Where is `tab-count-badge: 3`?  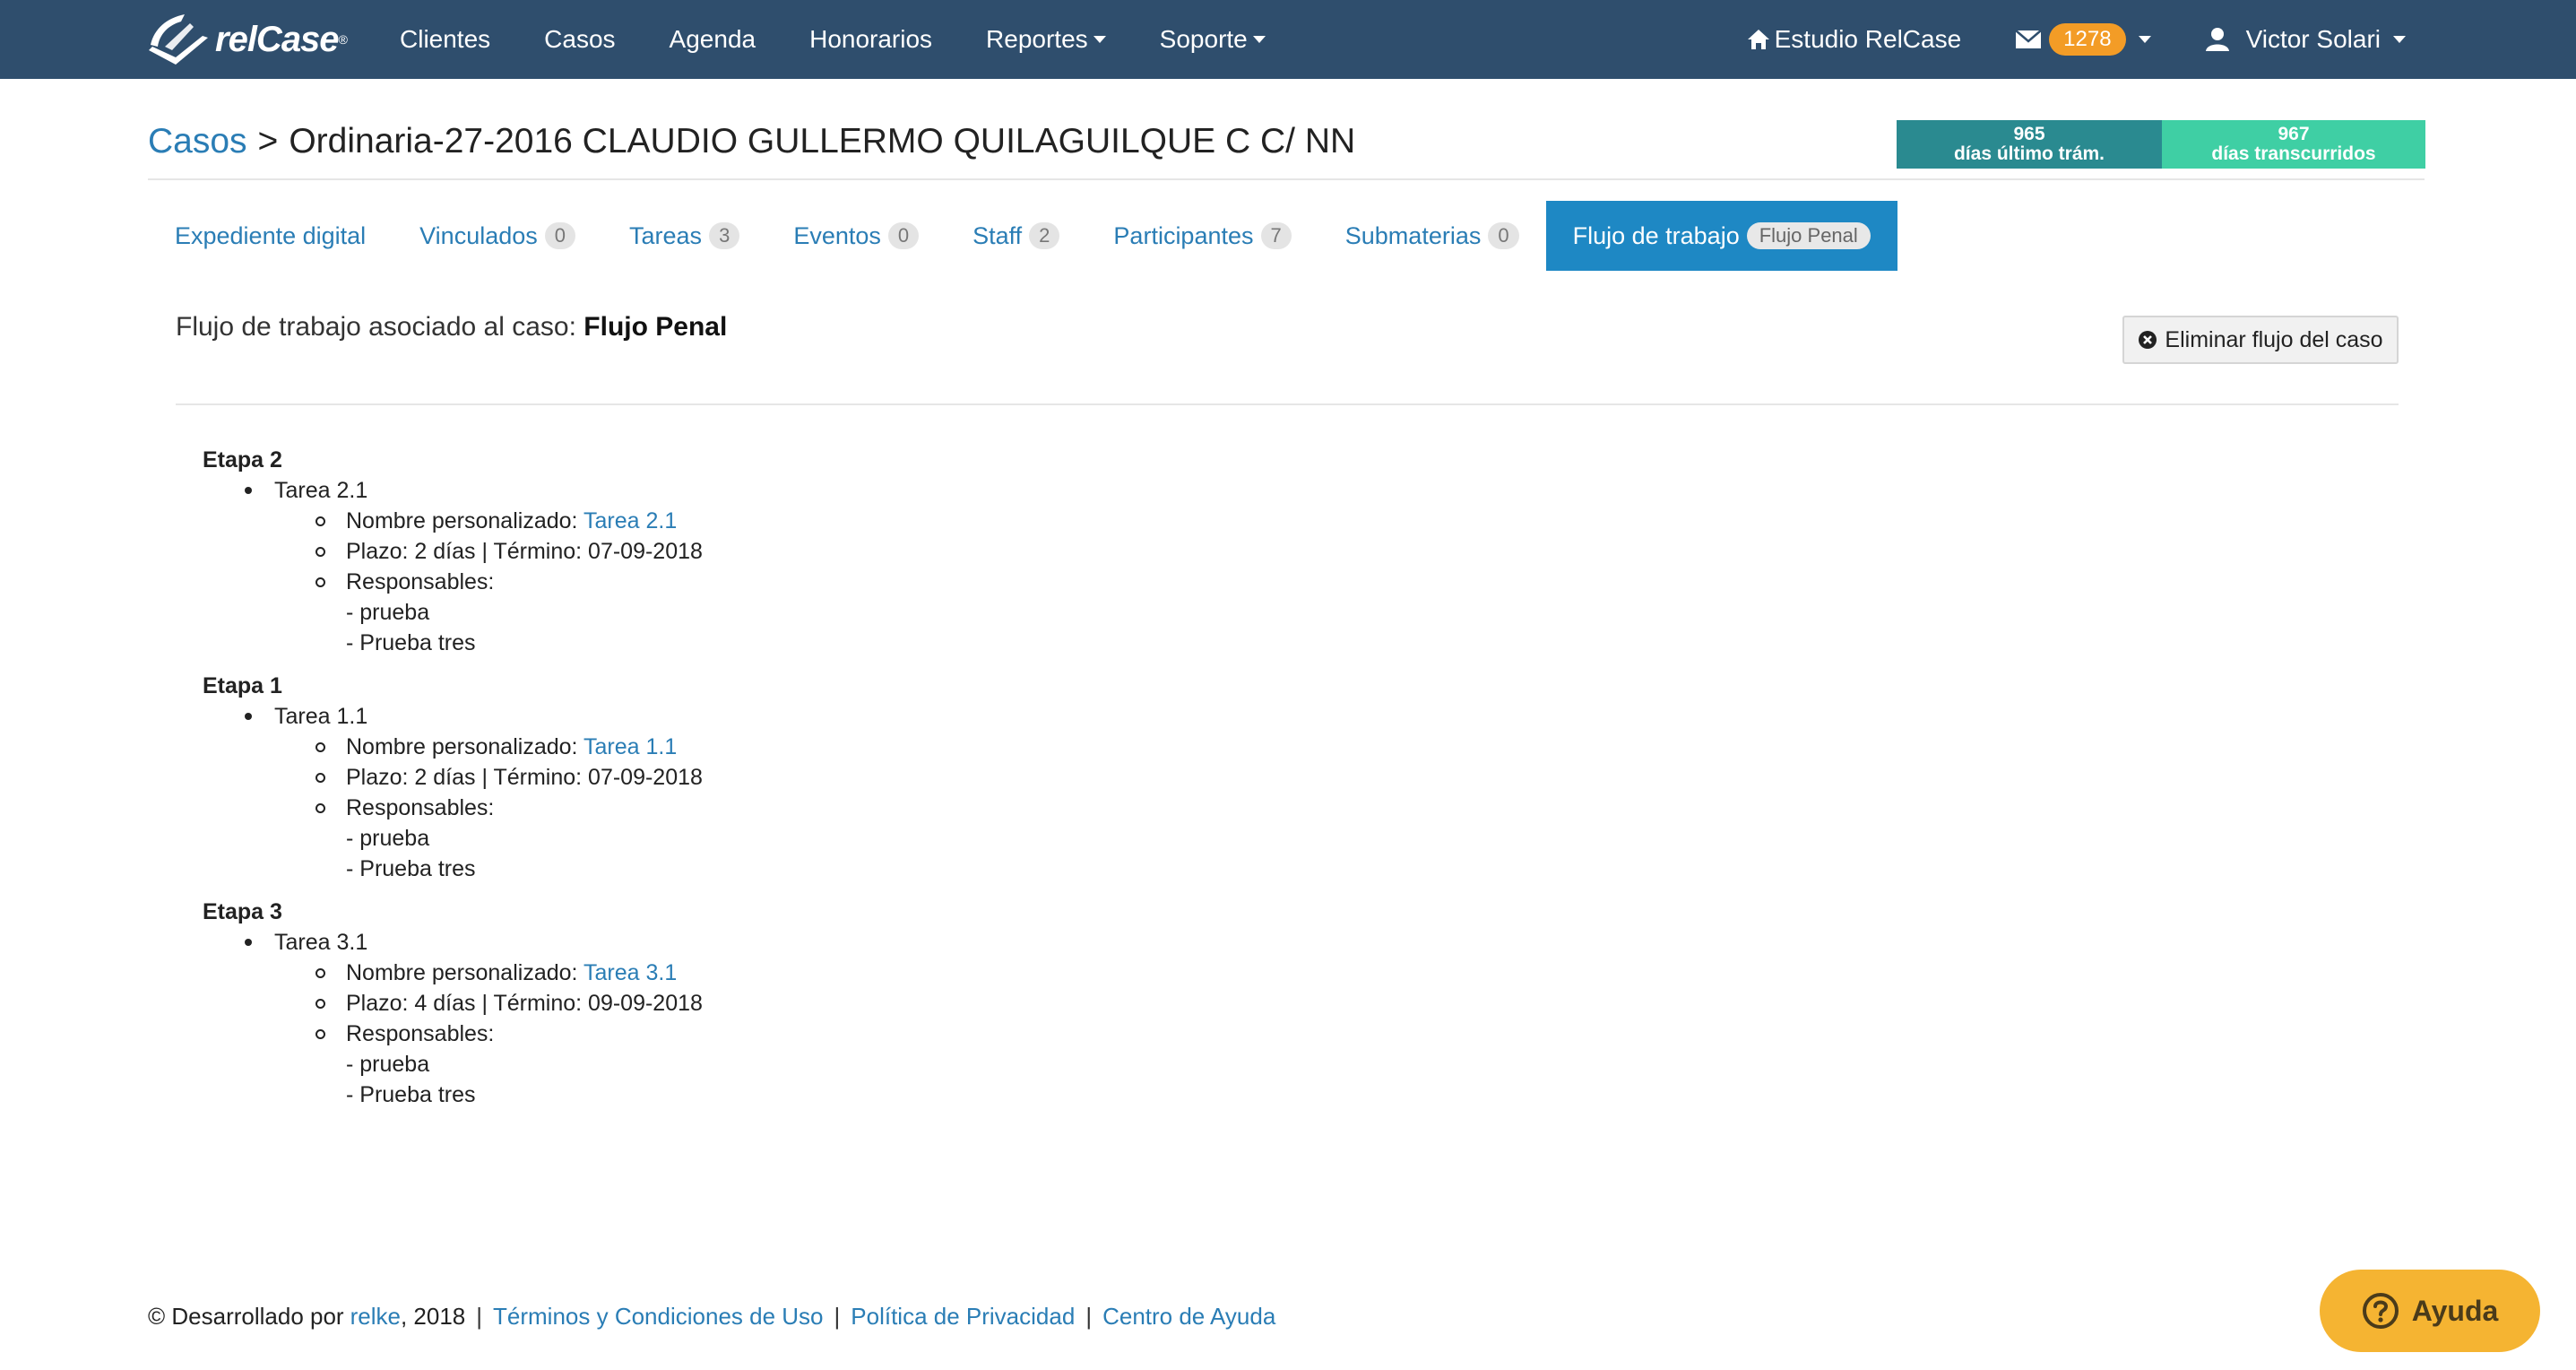 tab-count-badge: 3 is located at coordinates (724, 235).